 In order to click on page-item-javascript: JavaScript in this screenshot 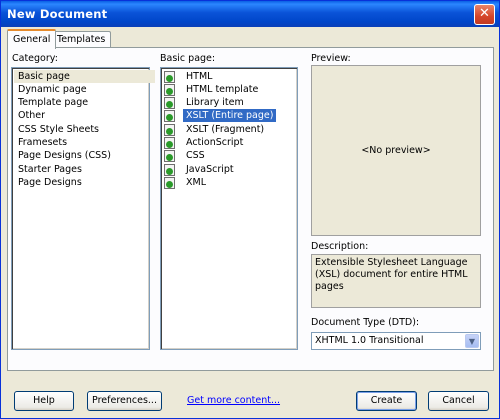, I will do `click(200, 169)`.